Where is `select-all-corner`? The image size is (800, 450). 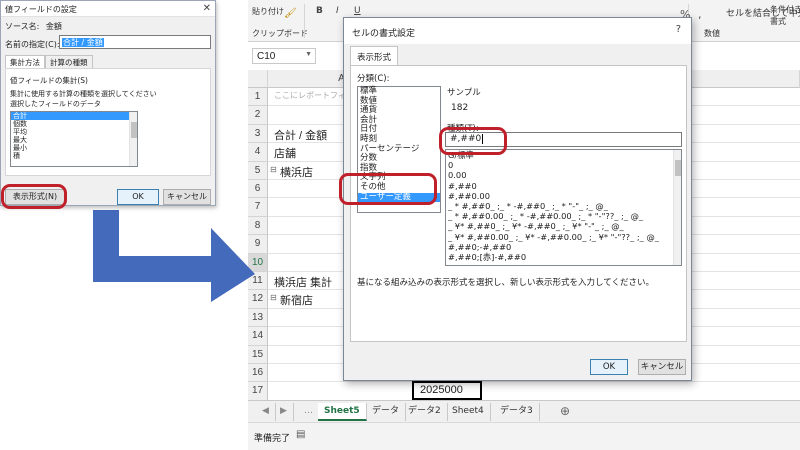 select-all-corner is located at coordinates (258, 79).